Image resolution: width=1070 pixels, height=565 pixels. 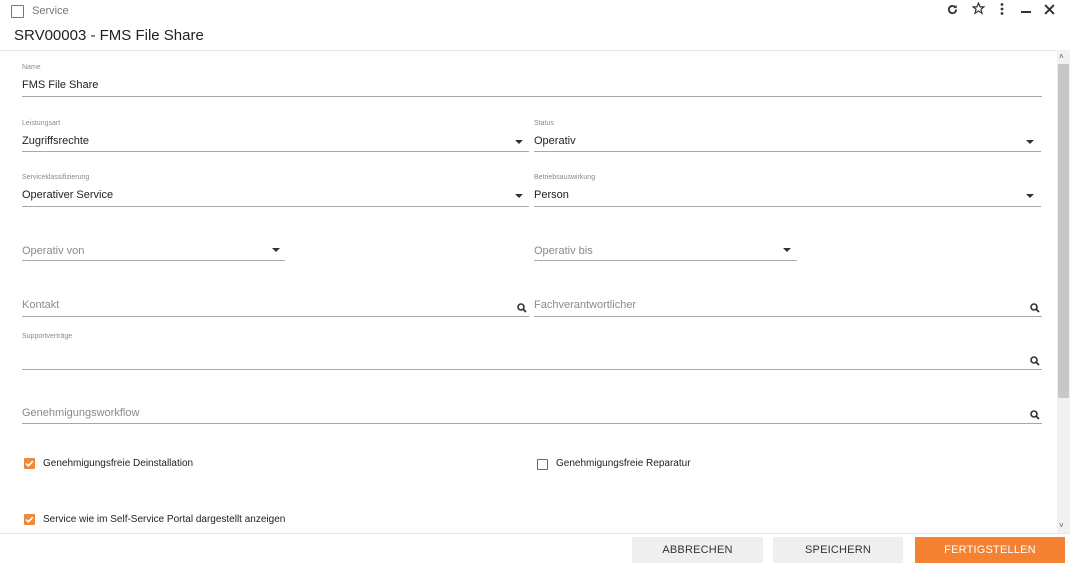 What do you see at coordinates (1061, 56) in the screenshot?
I see `scroll-up-icon: ˄` at bounding box center [1061, 56].